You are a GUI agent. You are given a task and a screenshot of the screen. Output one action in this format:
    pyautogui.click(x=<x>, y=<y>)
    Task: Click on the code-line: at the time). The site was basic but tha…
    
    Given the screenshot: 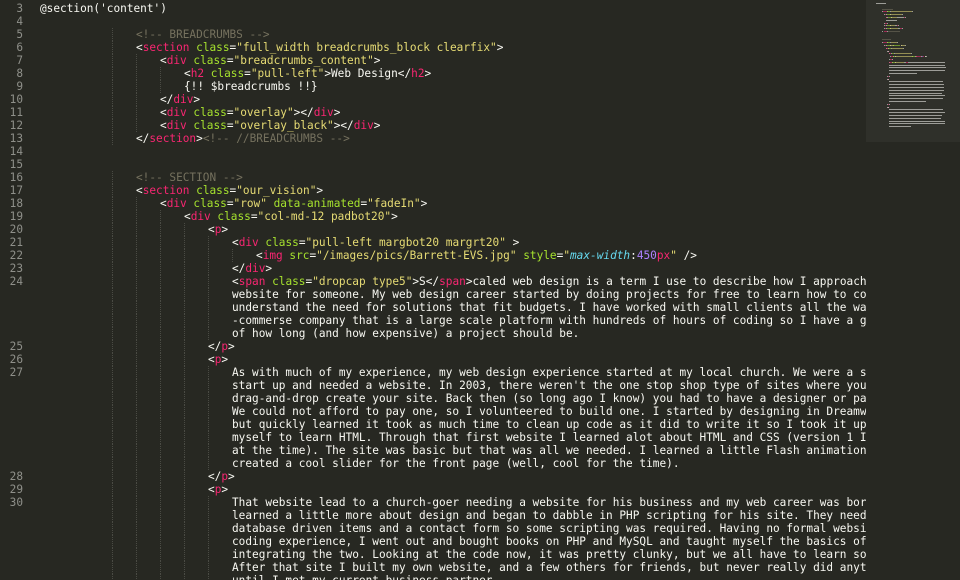 What is the action you would take?
    pyautogui.click(x=433, y=450)
    